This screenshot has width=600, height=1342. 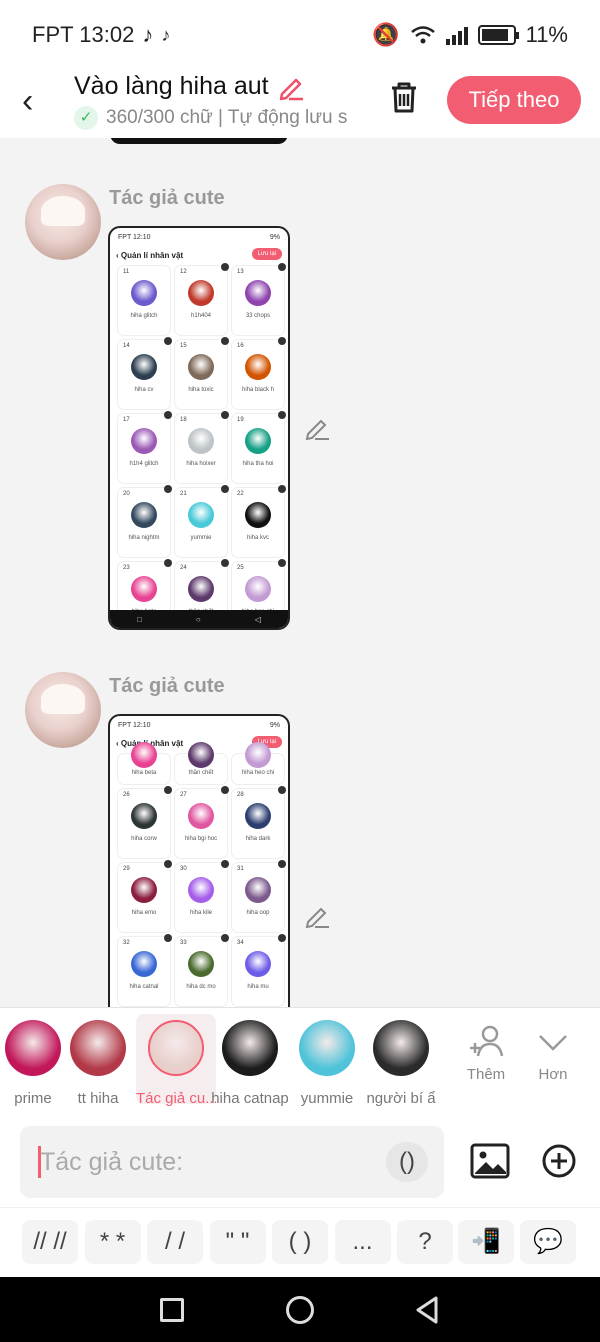 What do you see at coordinates (486, 1052) in the screenshot?
I see `add-character-button: Thêm` at bounding box center [486, 1052].